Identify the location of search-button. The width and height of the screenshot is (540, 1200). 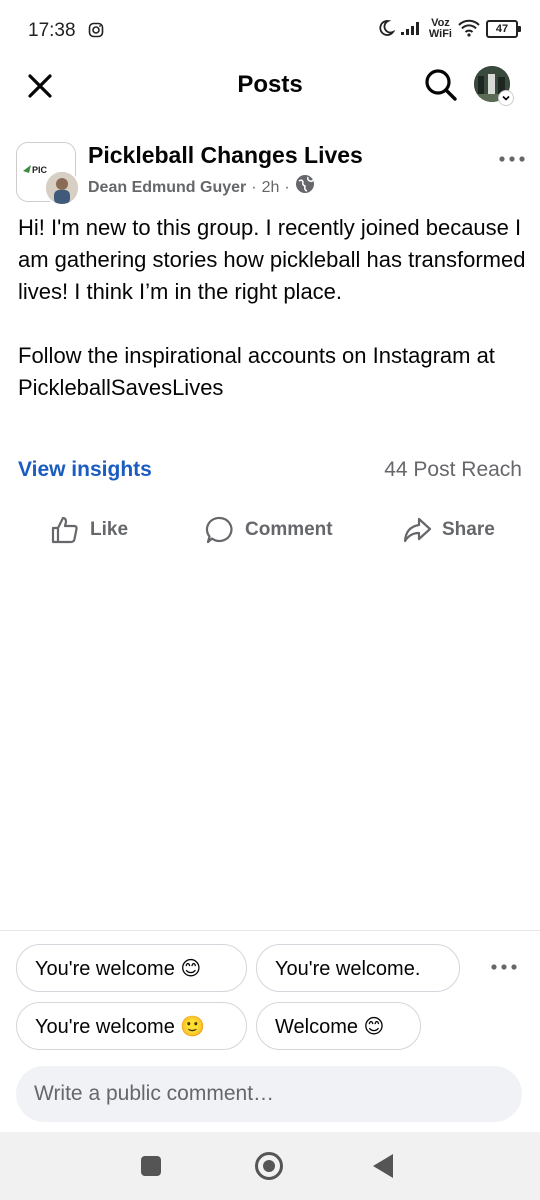
(441, 85).